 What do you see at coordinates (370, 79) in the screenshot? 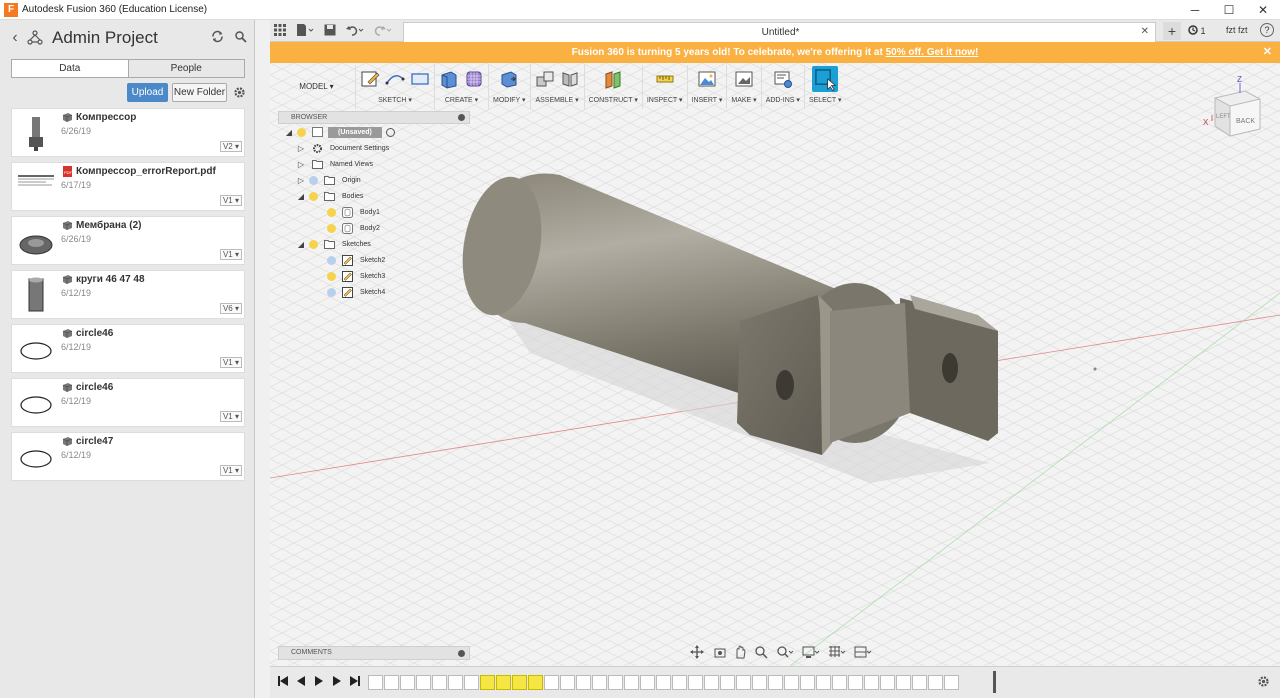
I see `create-sketch-icon` at bounding box center [370, 79].